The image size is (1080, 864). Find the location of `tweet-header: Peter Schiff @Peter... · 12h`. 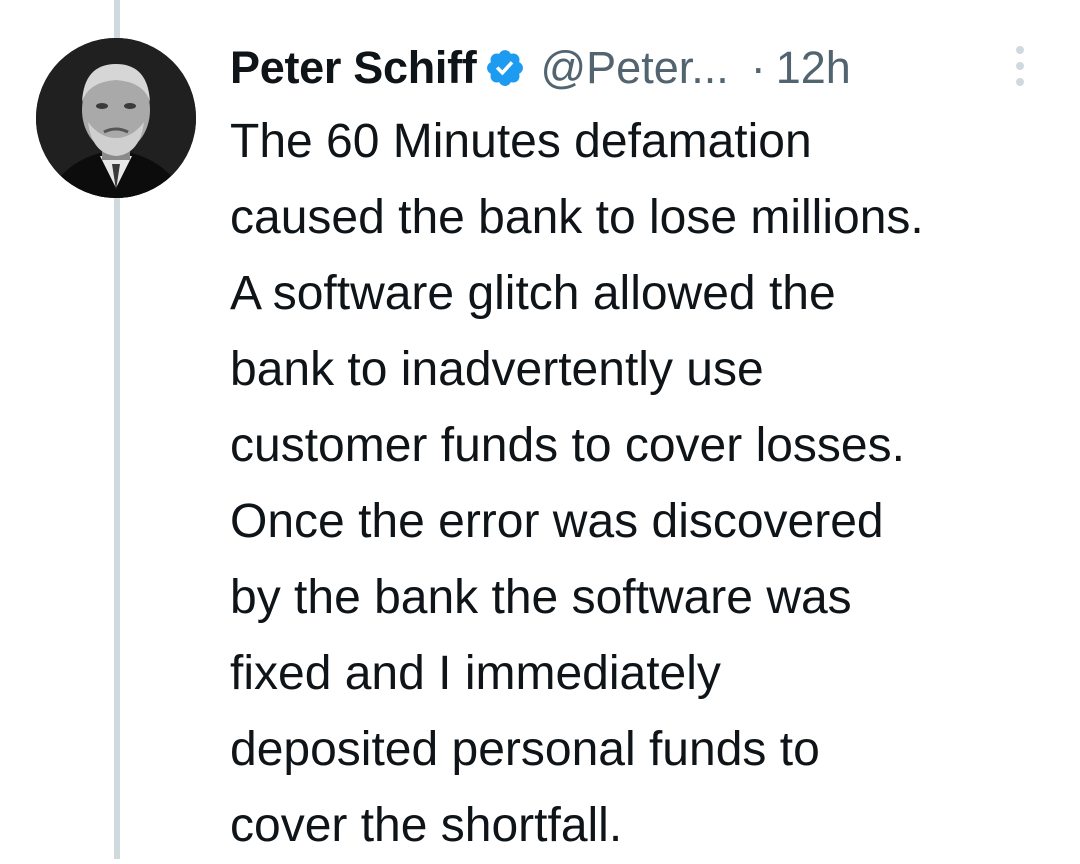

tweet-header: Peter Schiff @Peter... · 12h is located at coordinates (540, 68).